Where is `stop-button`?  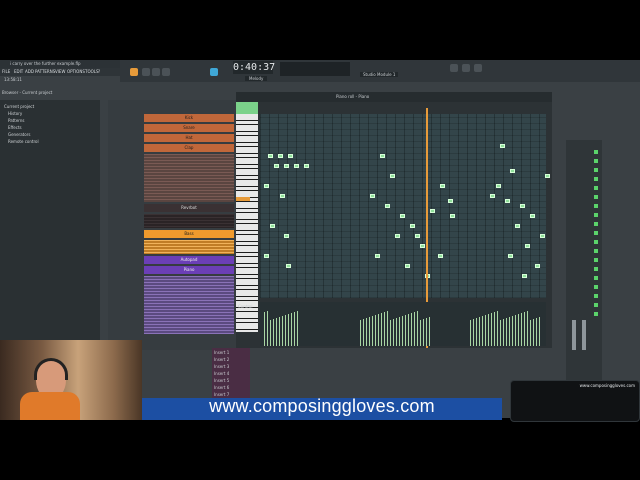
stop-button is located at coordinates (156, 72).